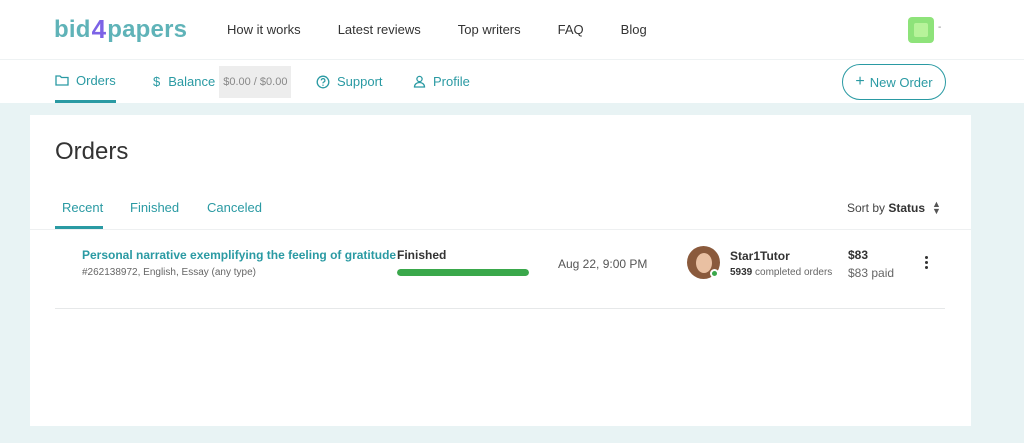 This screenshot has height=443, width=1024. Describe the element at coordinates (939, 27) in the screenshot. I see `avatar-dropdown-icon: -` at that location.